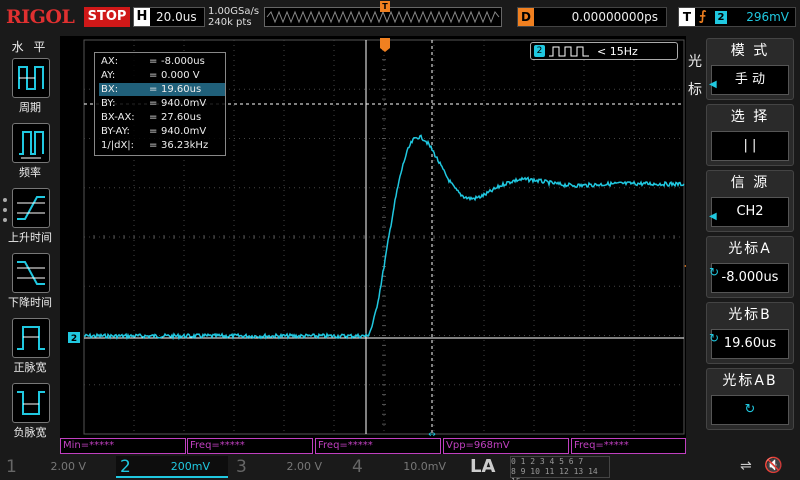 This screenshot has width=800, height=480. Describe the element at coordinates (151, 117) in the screenshot. I see `cursor-row-bx-ax: BX-AX: = 27.60us` at that location.